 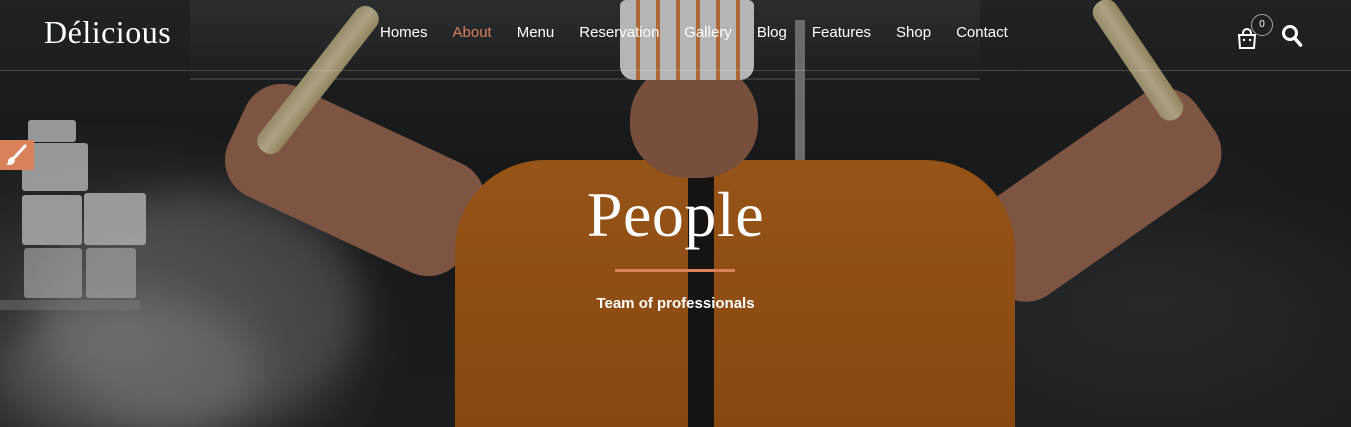 I want to click on nav-item-features: Features, so click(x=841, y=32).